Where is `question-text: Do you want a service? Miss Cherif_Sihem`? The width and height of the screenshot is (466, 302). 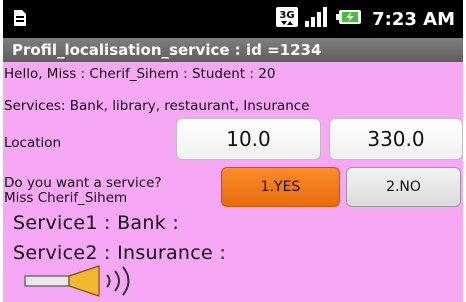
question-text: Do you want a service? Miss Cherif_Sihem is located at coordinates (83, 191).